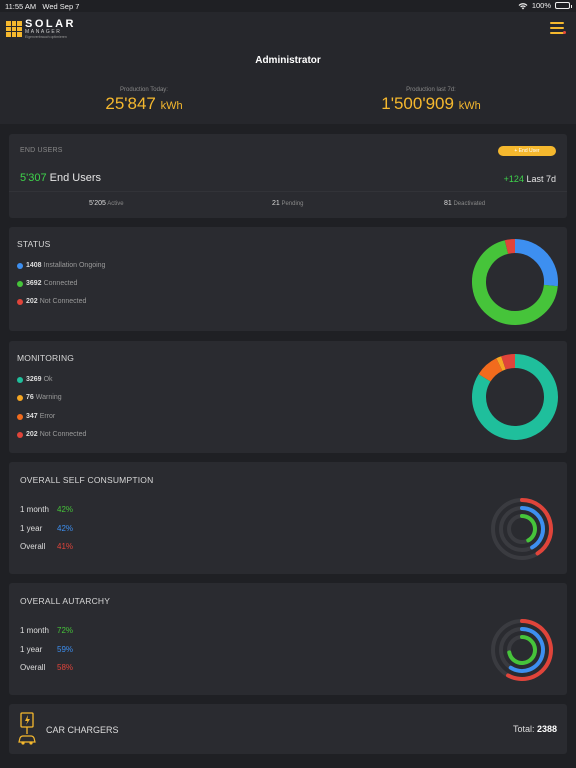 This screenshot has width=576, height=768. I want to click on battery-percent: 100%, so click(541, 5).